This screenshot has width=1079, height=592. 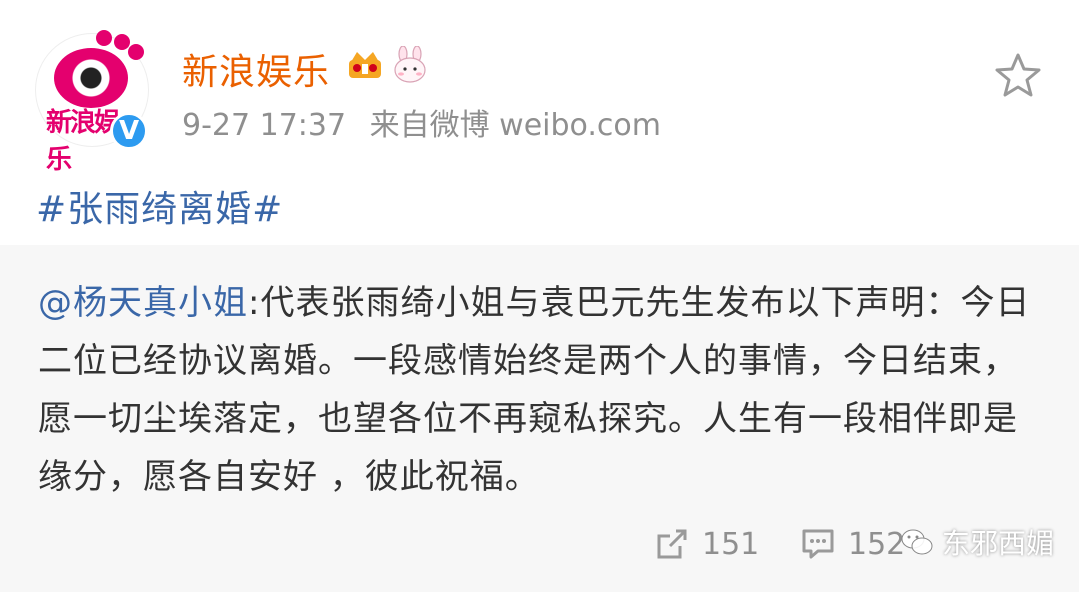 What do you see at coordinates (159, 206) in the screenshot?
I see `hashtag-link: #张雨绮离婚#` at bounding box center [159, 206].